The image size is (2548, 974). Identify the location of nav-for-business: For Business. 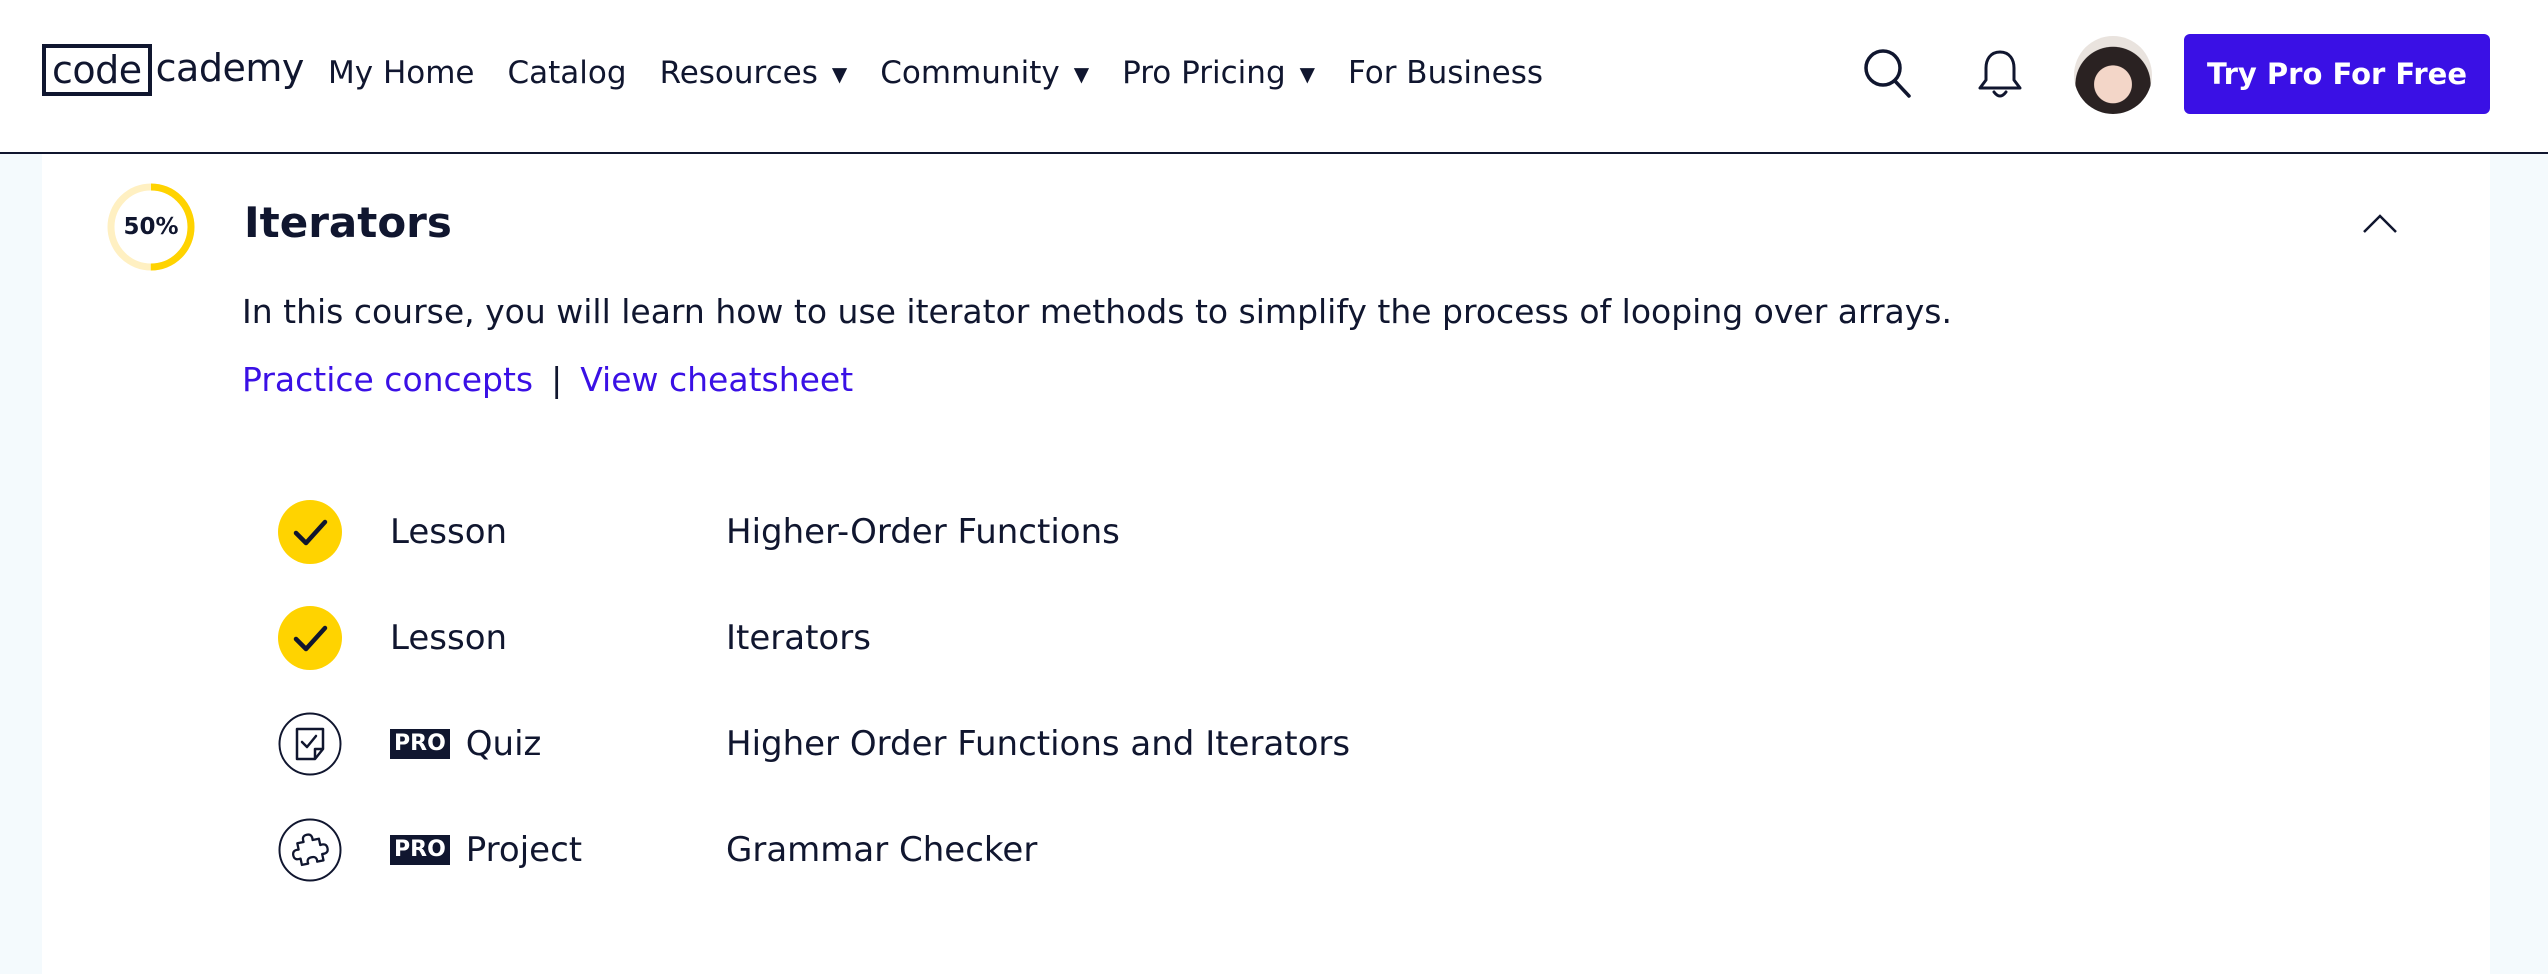
(1445, 73).